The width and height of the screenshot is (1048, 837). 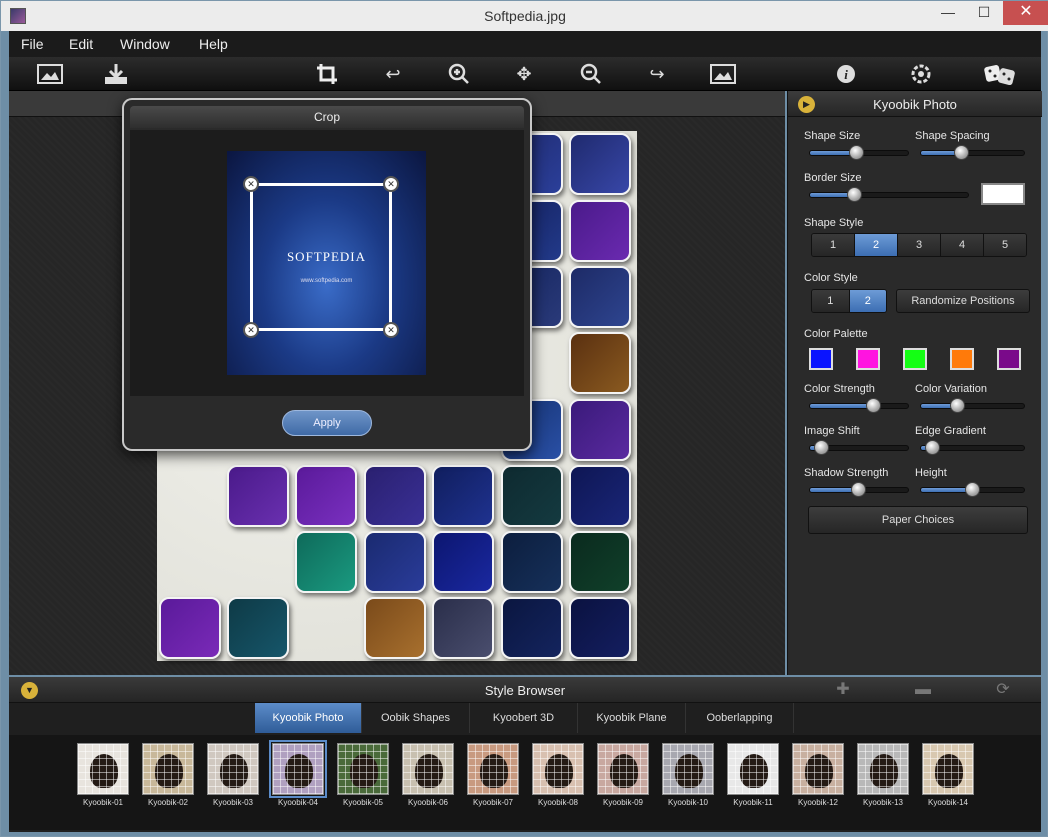 I want to click on crop-handle-top-left: ✕, so click(x=251, y=184).